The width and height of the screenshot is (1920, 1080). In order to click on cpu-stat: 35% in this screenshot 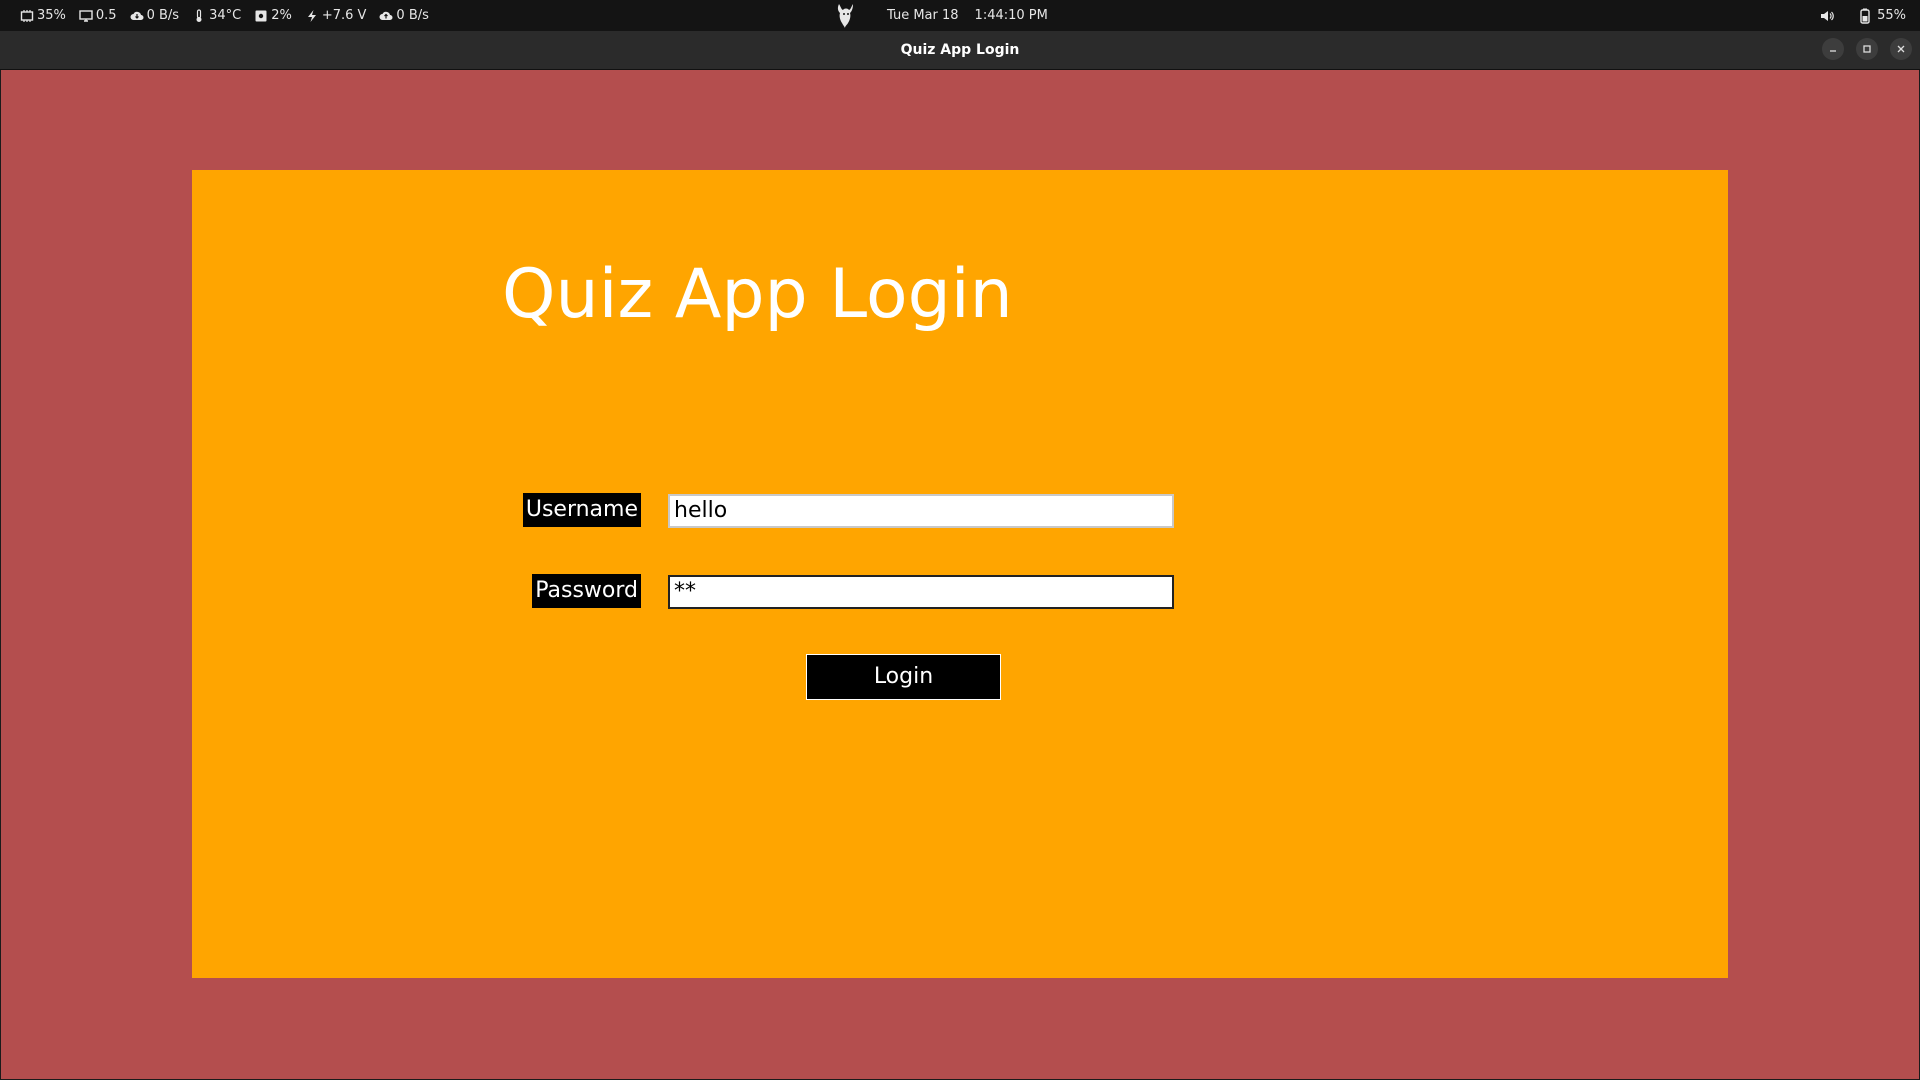, I will do `click(43, 15)`.